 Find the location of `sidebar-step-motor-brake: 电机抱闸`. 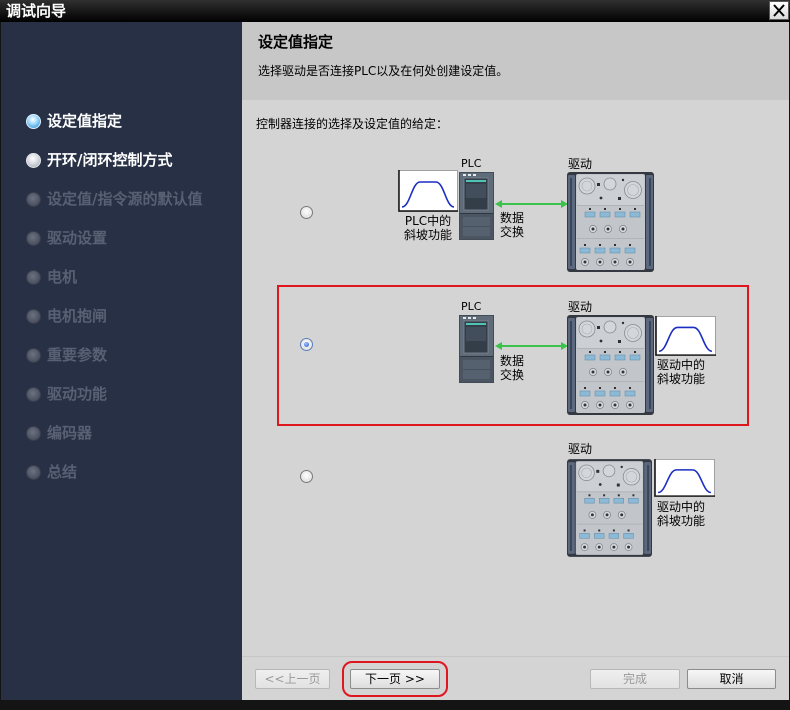

sidebar-step-motor-brake: 电机抱闸 is located at coordinates (114, 316).